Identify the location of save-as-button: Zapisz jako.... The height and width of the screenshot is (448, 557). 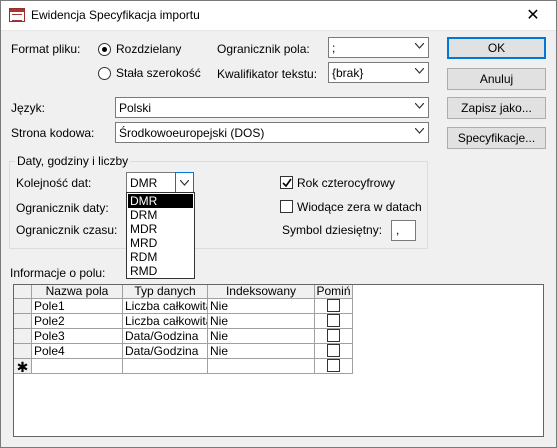
(496, 108).